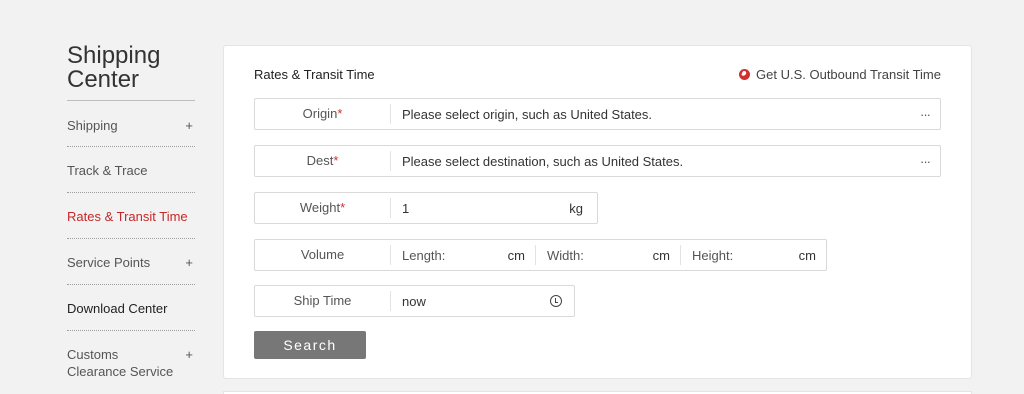 This screenshot has width=1024, height=394. What do you see at coordinates (576, 208) in the screenshot?
I see `weight-unit: kg` at bounding box center [576, 208].